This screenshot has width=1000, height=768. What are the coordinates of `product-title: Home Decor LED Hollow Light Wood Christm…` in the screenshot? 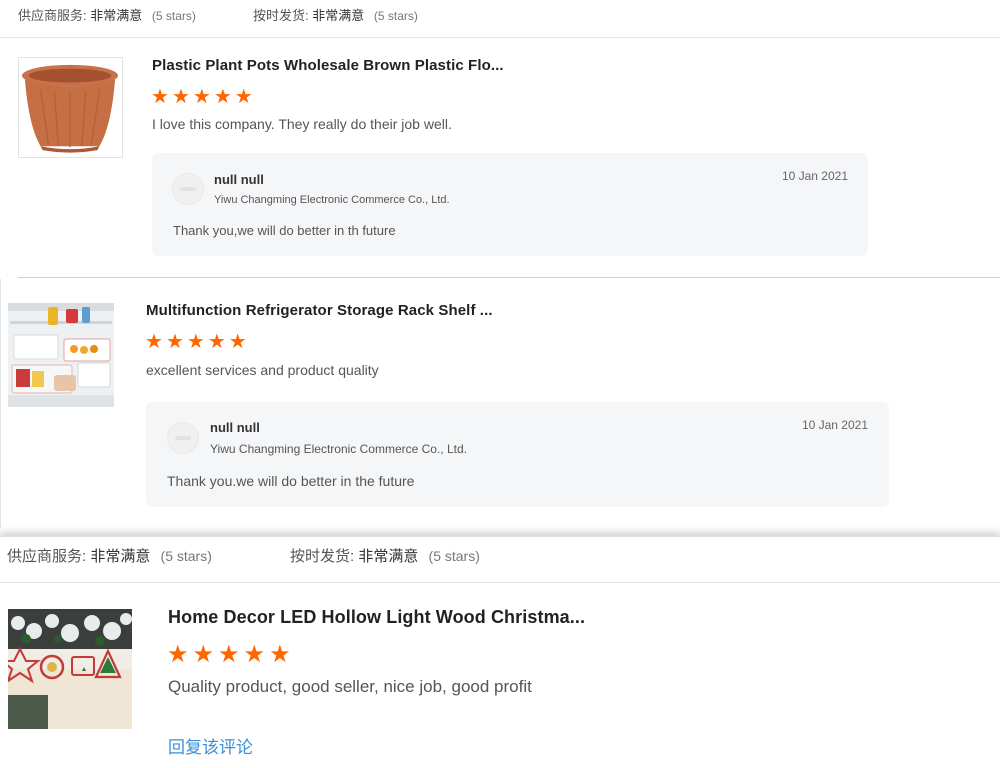 It's located at (376, 617).